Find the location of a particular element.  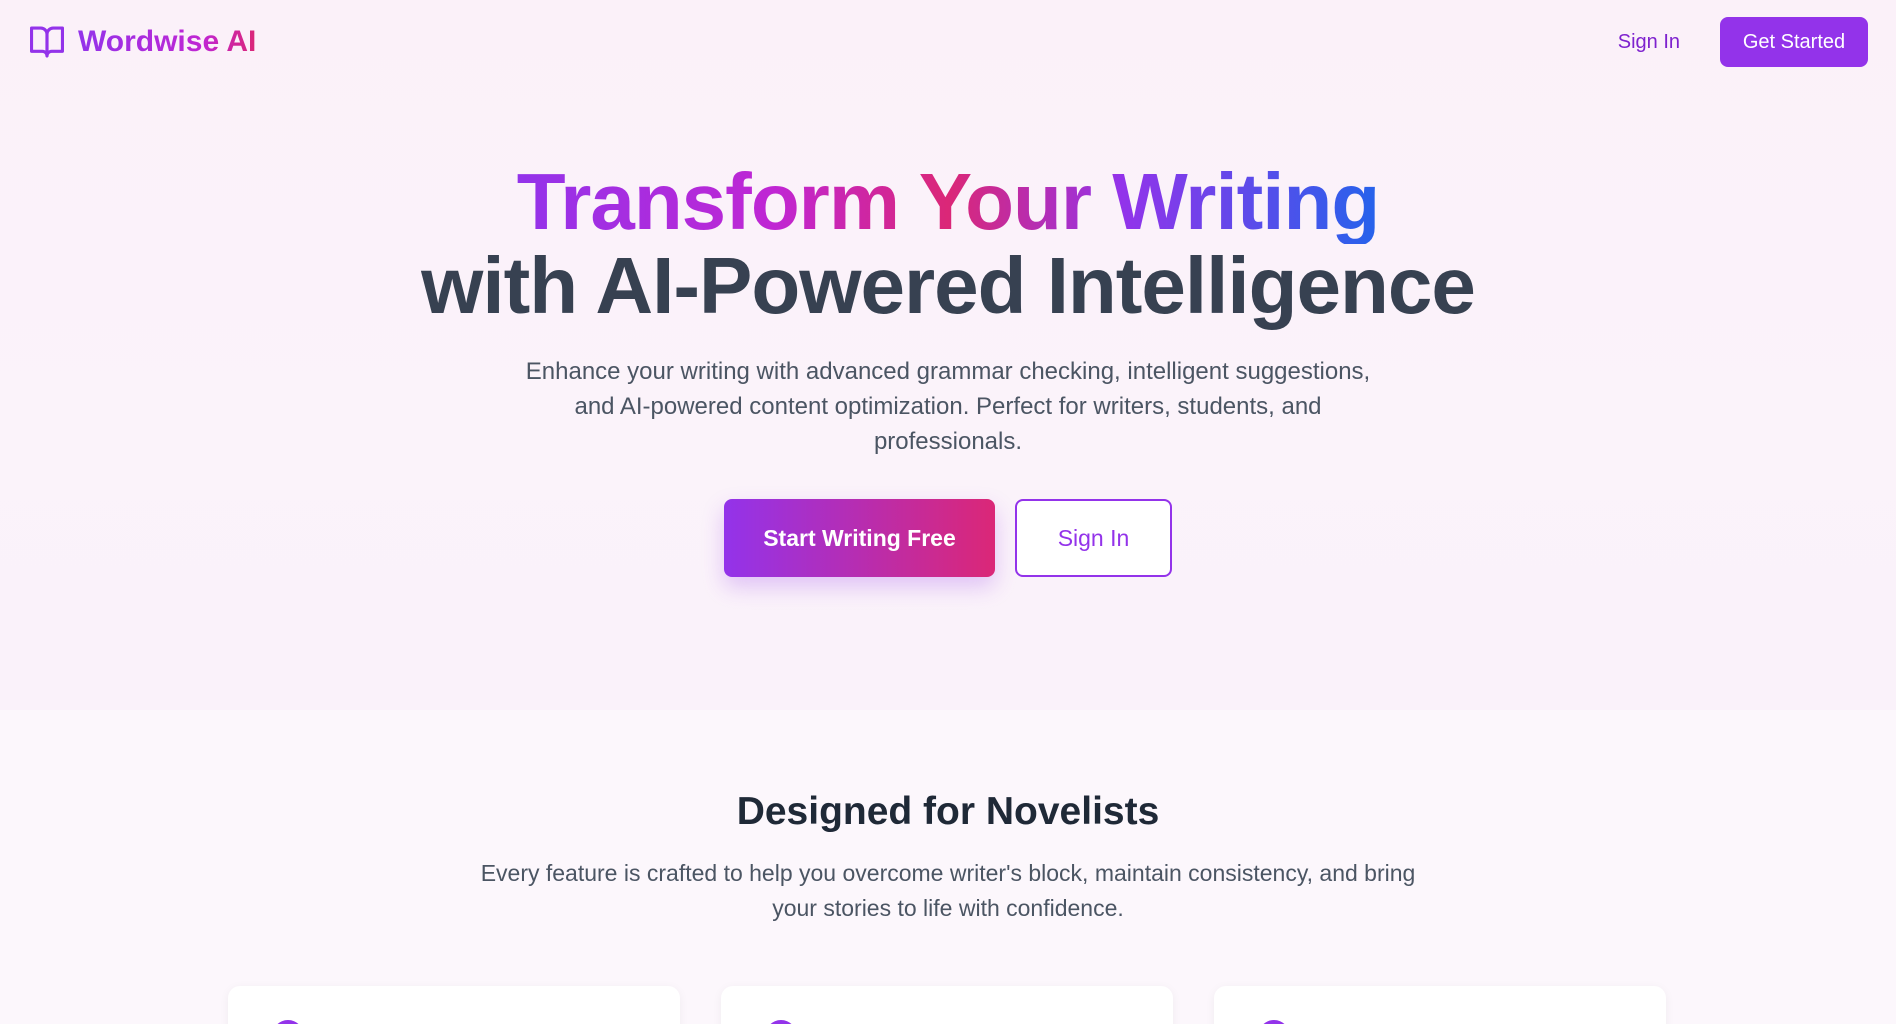

hero-title-rest: with AI-Powered Intelligence is located at coordinates (948, 285).